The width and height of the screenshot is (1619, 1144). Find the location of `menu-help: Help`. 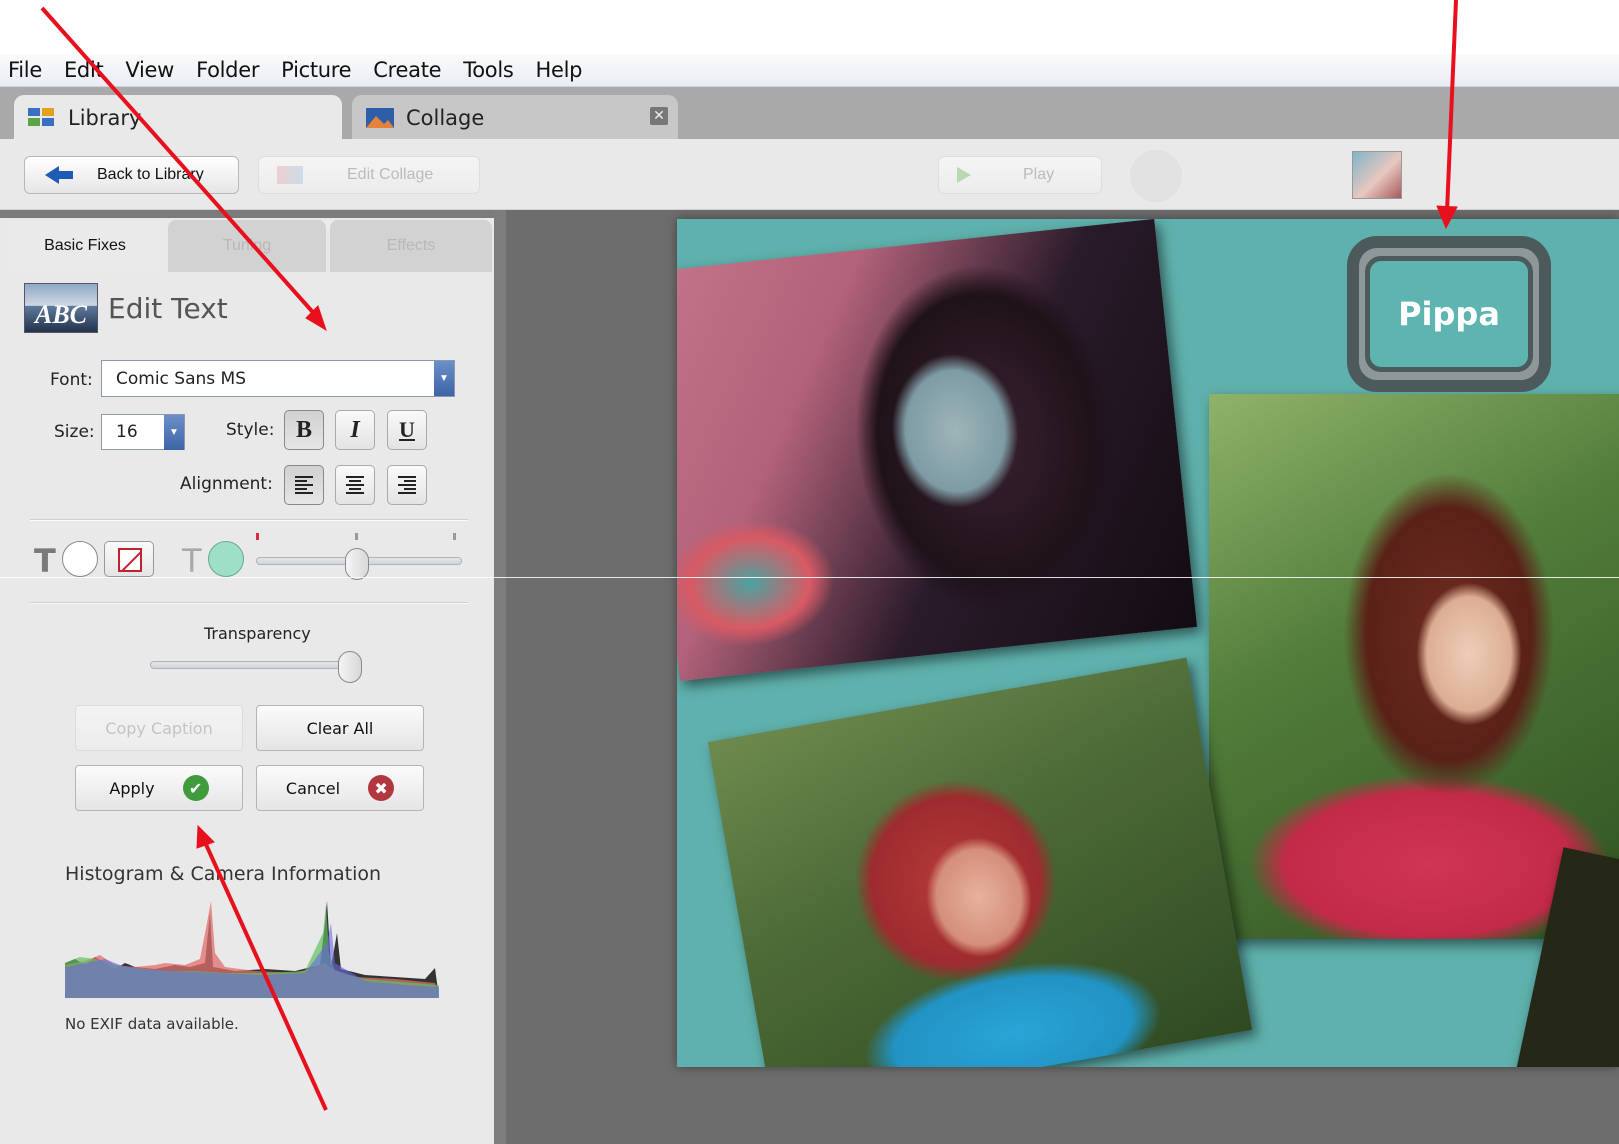

menu-help: Help is located at coordinates (559, 70).